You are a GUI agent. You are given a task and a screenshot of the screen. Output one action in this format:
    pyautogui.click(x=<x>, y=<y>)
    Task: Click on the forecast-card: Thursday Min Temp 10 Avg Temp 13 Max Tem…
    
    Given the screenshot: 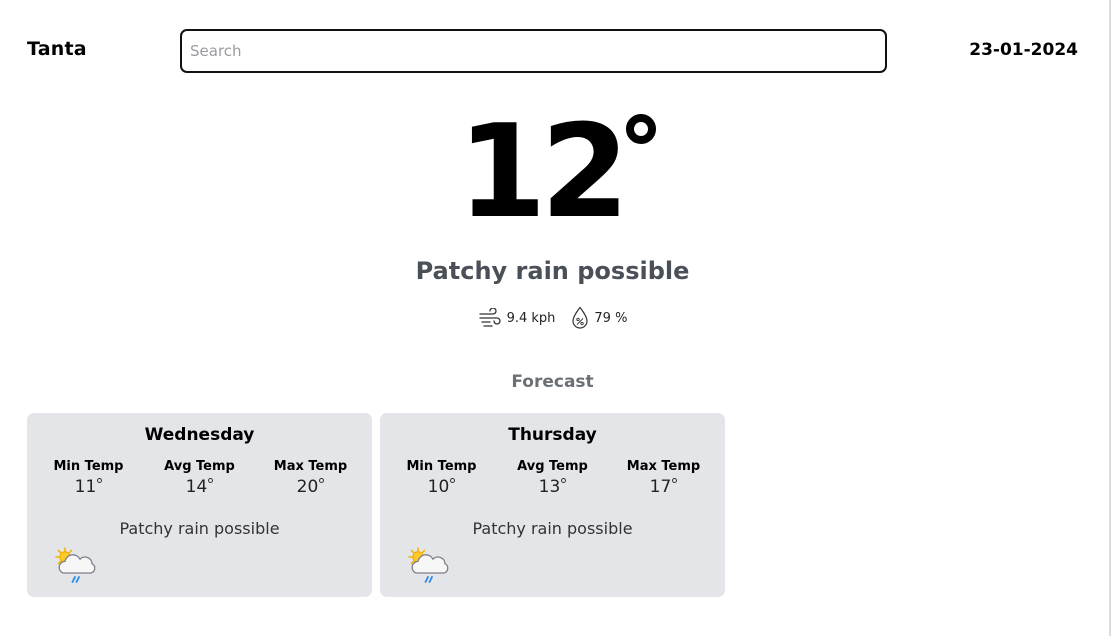 What is the action you would take?
    pyautogui.click(x=552, y=505)
    